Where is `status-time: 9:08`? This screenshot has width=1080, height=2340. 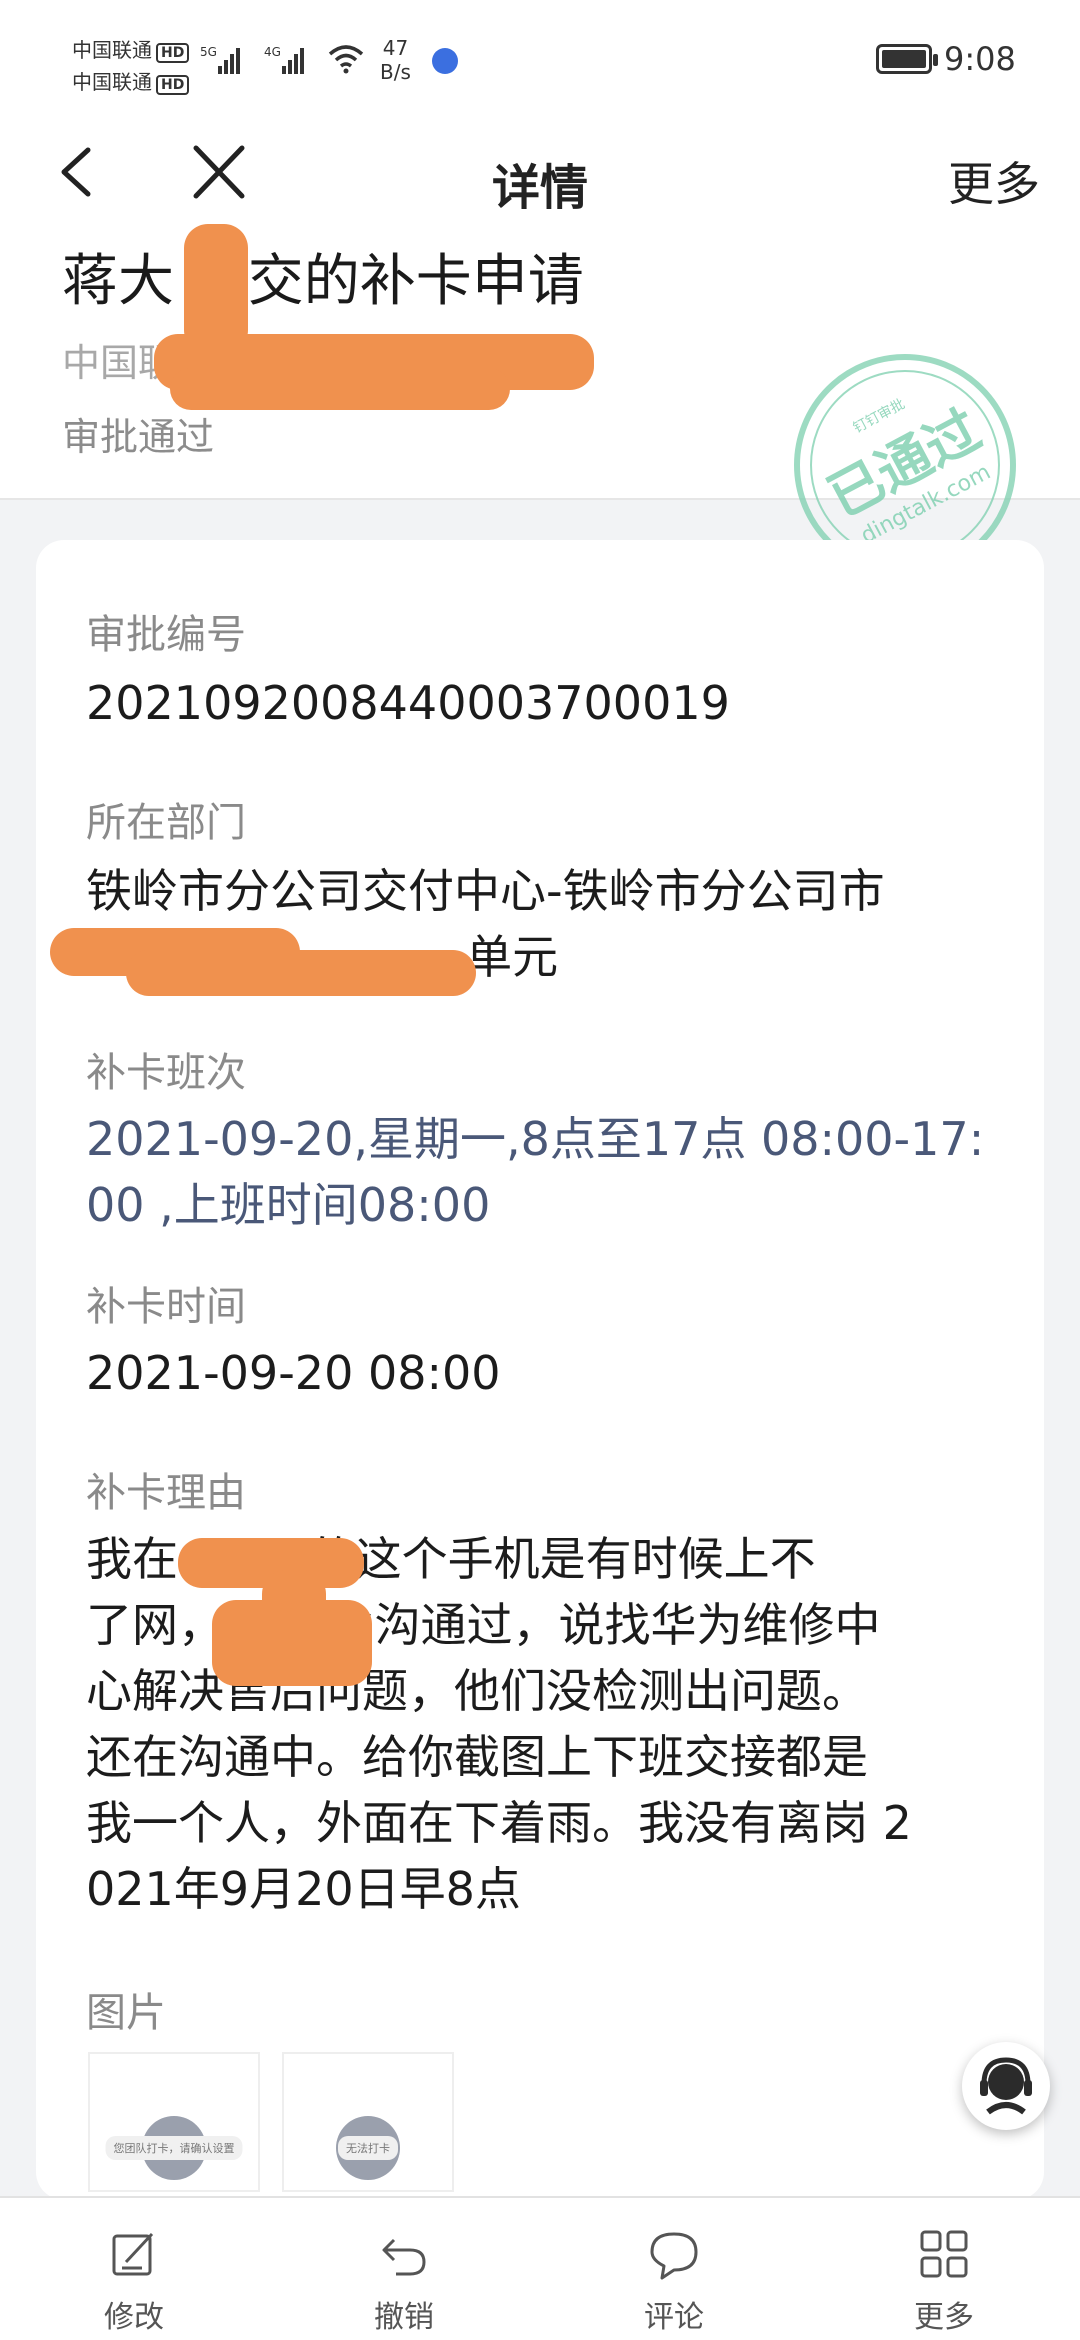
status-time: 9:08 is located at coordinates (980, 59).